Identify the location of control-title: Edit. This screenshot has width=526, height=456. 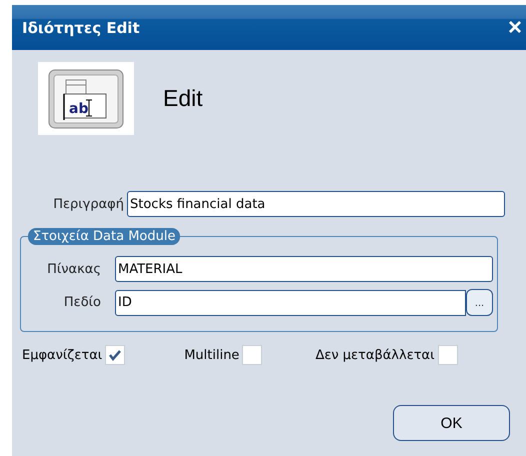
(183, 98).